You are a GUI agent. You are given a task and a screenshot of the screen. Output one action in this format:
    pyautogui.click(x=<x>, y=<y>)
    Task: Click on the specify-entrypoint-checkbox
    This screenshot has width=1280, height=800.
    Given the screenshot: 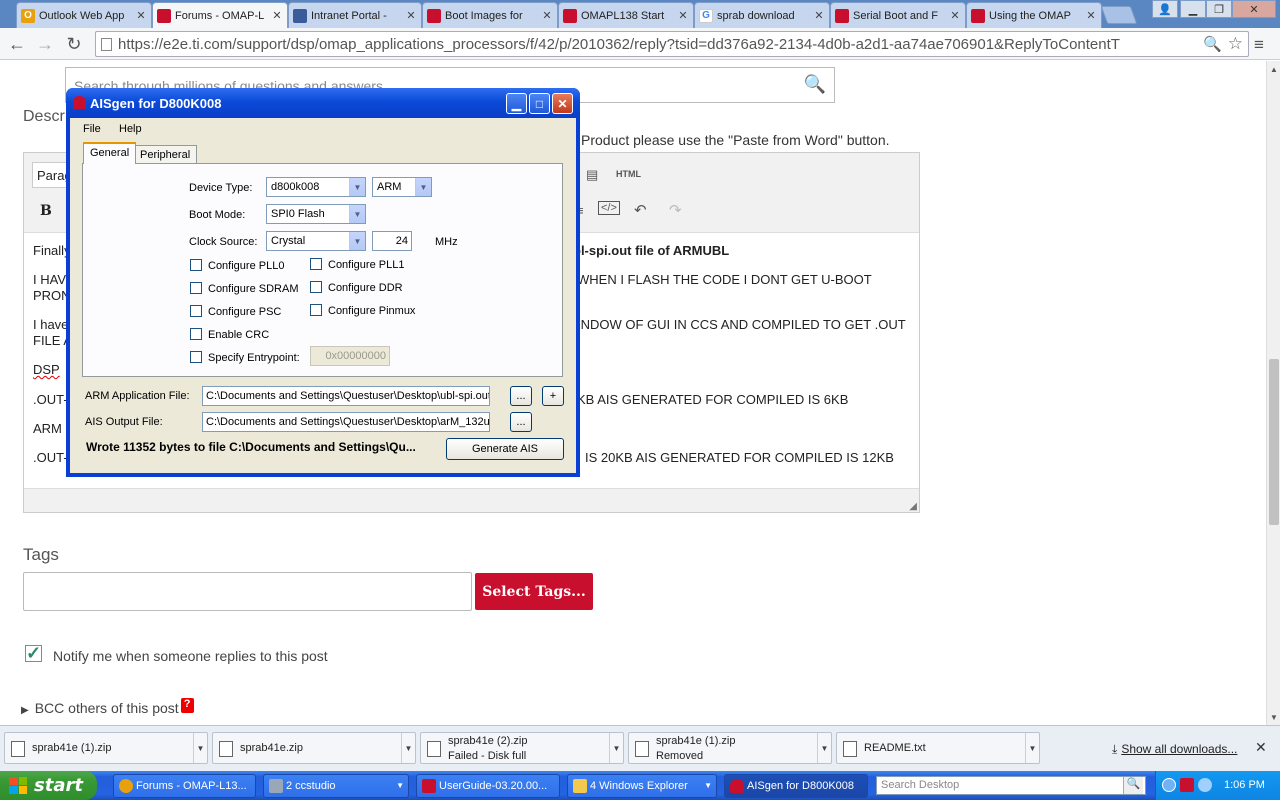 What is the action you would take?
    pyautogui.click(x=196, y=357)
    